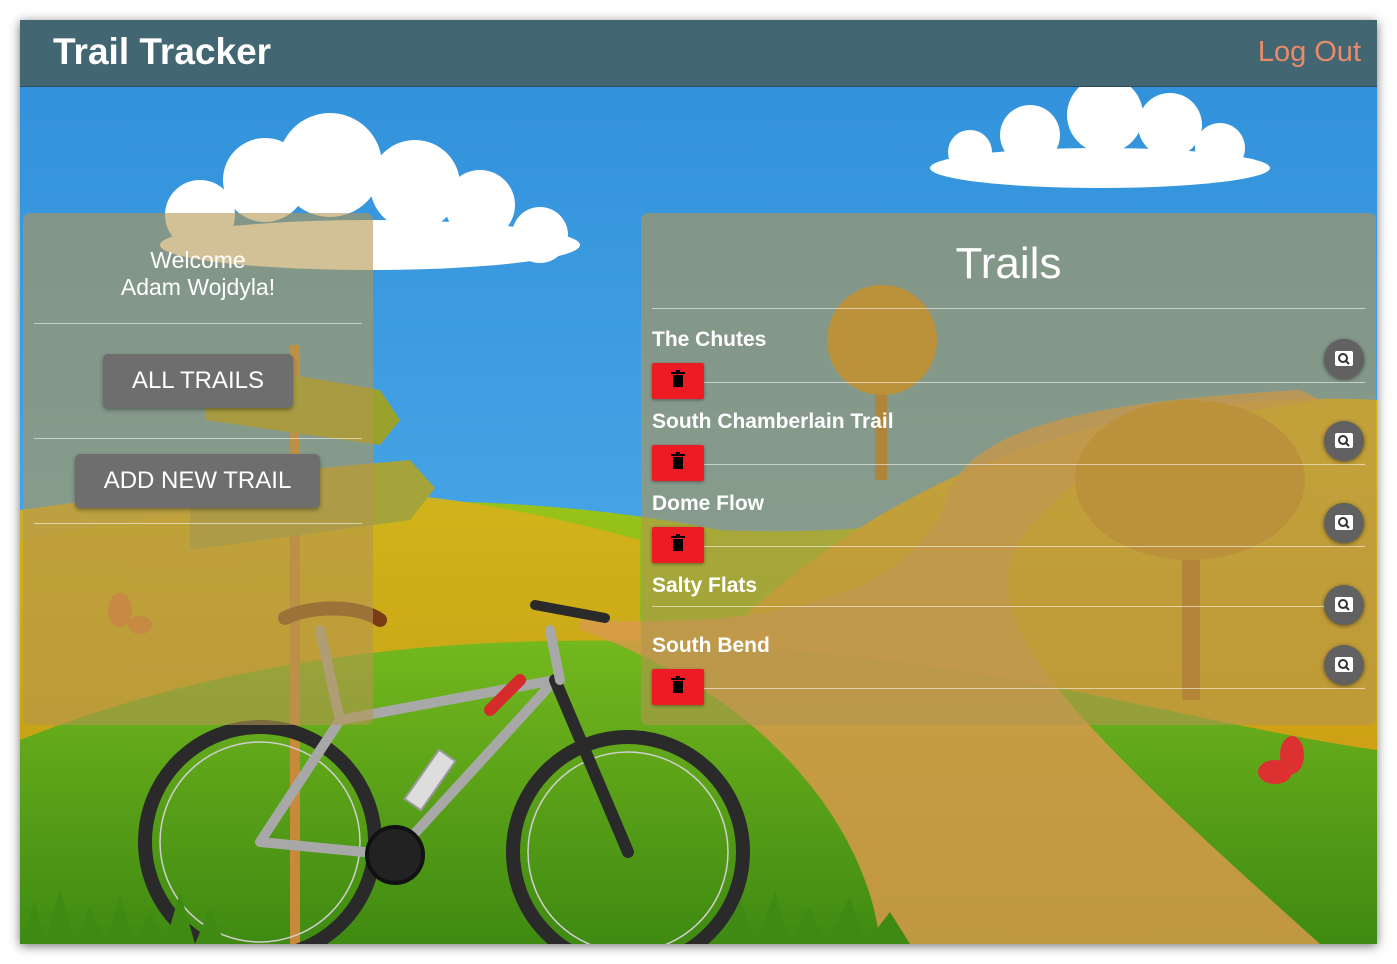  Describe the element at coordinates (773, 422) in the screenshot. I see `trail-name: South Chamberlain Trail` at that location.